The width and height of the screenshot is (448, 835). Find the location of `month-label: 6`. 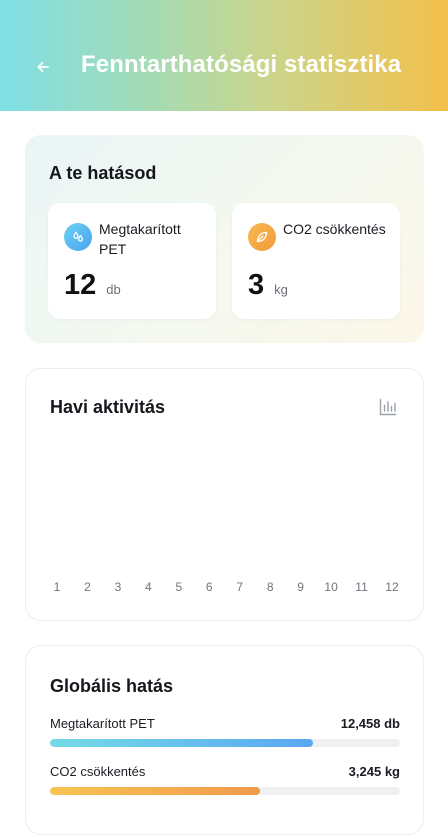

month-label: 6 is located at coordinates (209, 587).